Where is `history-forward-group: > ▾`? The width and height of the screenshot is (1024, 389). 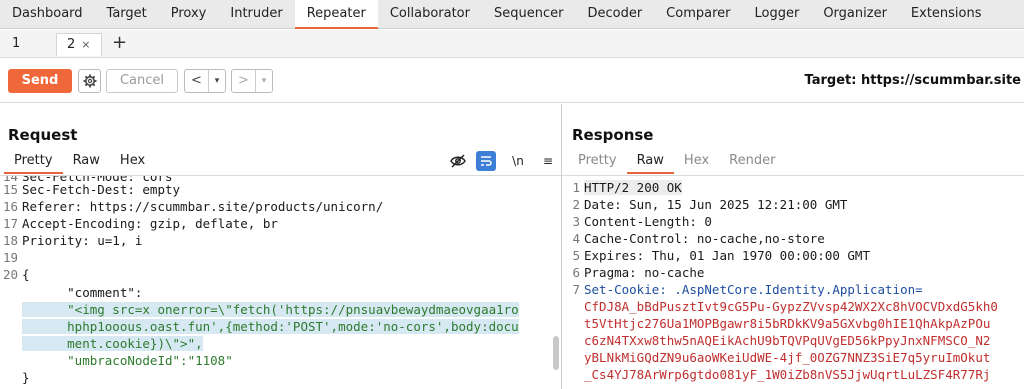 history-forward-group: > ▾ is located at coordinates (252, 81).